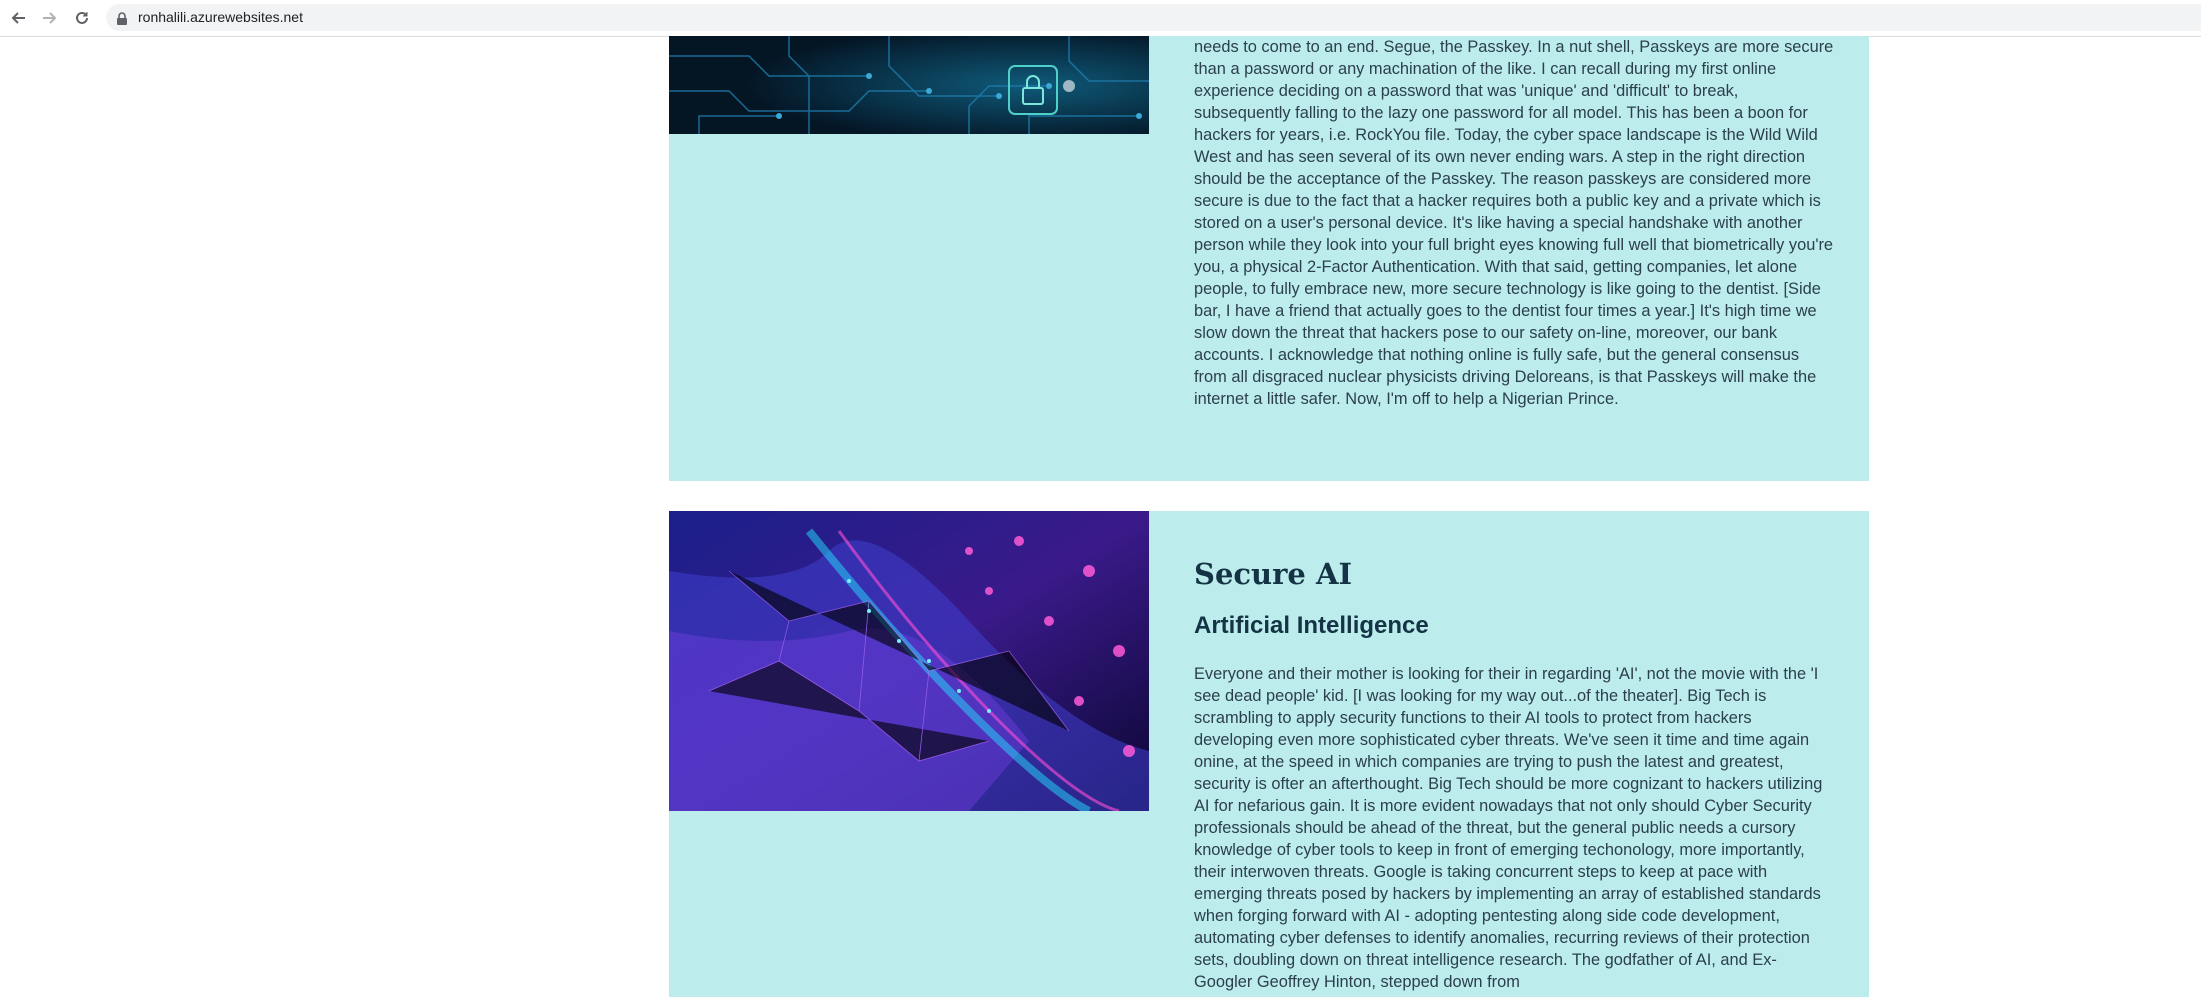 The height and width of the screenshot is (997, 2201). Describe the element at coordinates (1311, 625) in the screenshot. I see `post-subtitle: Artificial Intelligence` at that location.